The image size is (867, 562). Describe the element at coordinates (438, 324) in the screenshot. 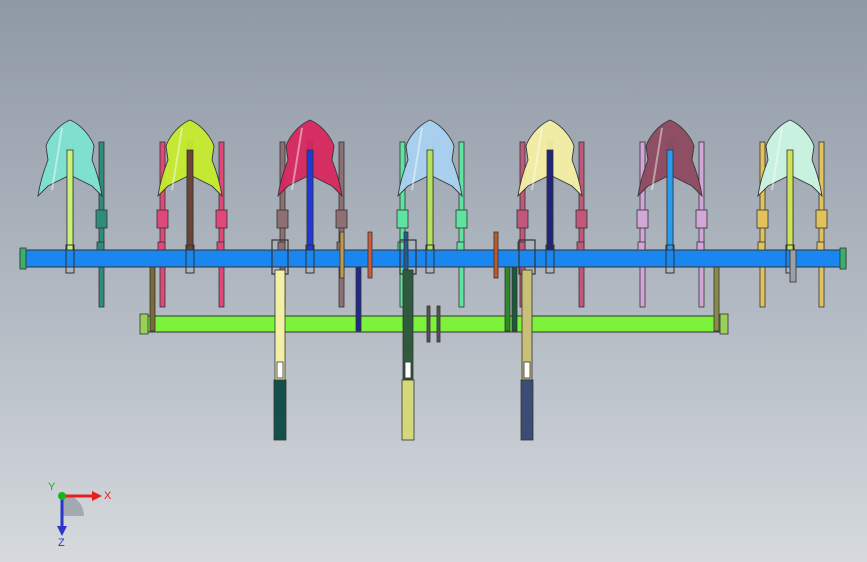

I see `link-pin-right` at that location.